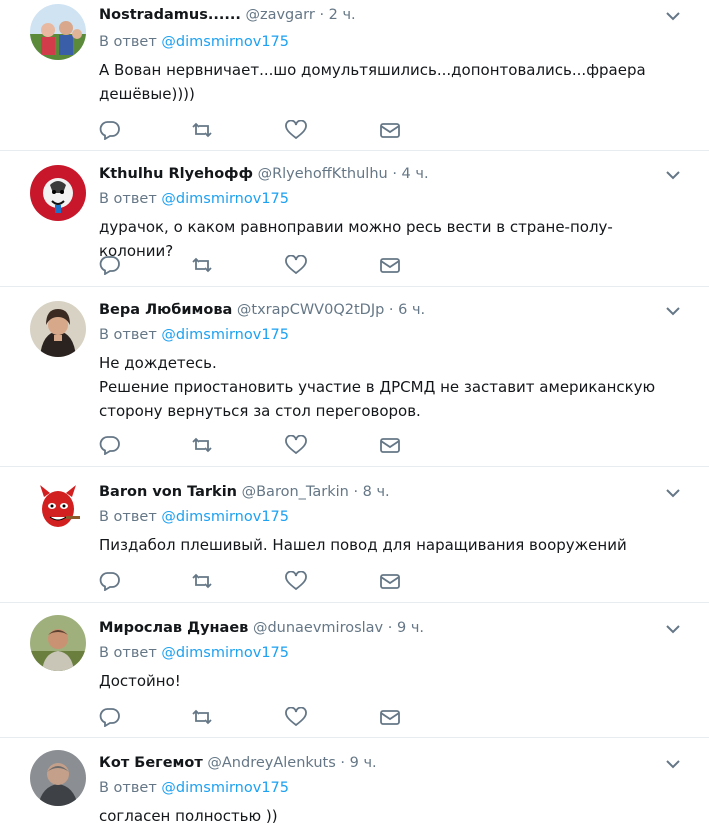 The height and width of the screenshot is (835, 709). Describe the element at coordinates (173, 628) in the screenshot. I see `author-name: Мирослав Дунаев` at that location.